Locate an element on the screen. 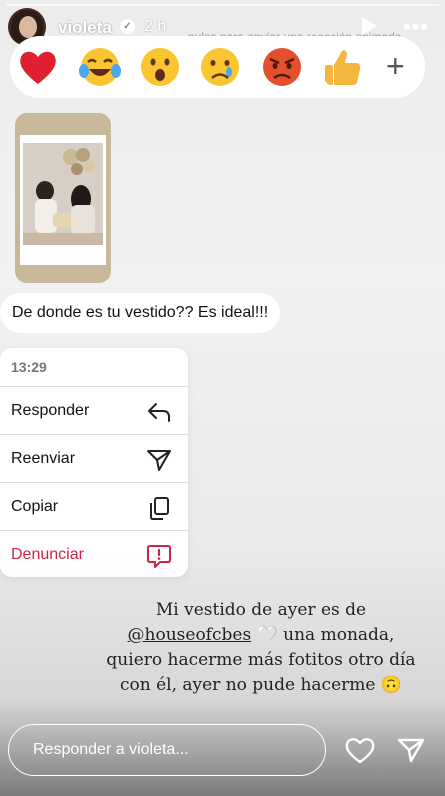 The image size is (445, 796). caption-line-2-rest: 🤍 una monada, is located at coordinates (323, 635).